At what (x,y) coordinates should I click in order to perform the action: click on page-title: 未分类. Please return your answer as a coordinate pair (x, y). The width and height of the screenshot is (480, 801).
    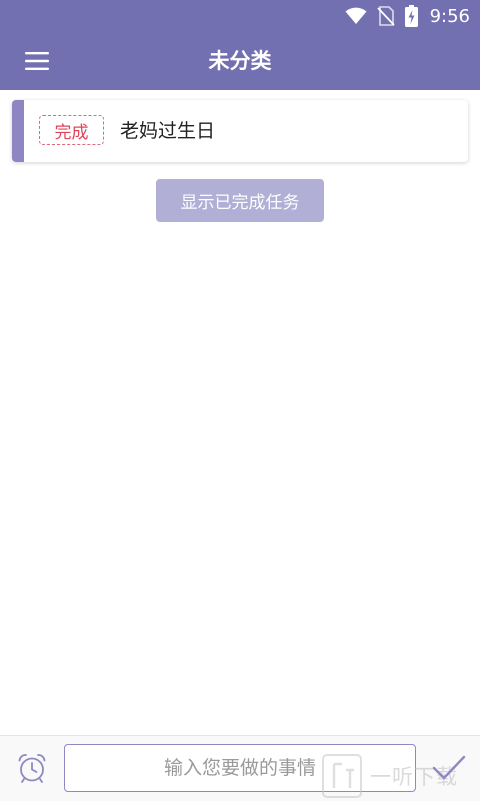
    Looking at the image, I should click on (240, 61).